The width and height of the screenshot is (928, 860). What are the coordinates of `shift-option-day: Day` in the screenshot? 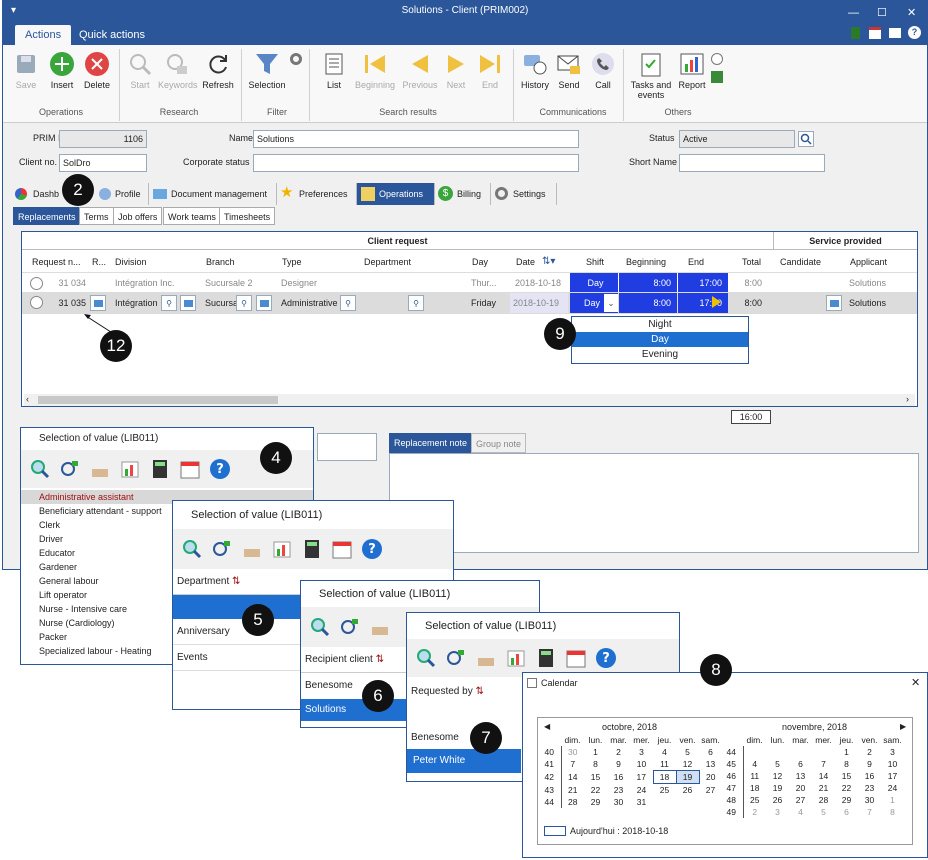 It's located at (660, 339).